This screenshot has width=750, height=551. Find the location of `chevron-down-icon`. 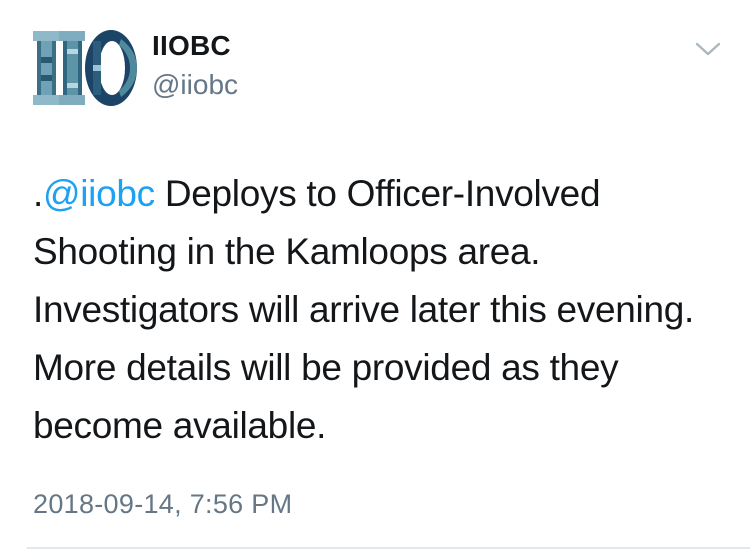

chevron-down-icon is located at coordinates (708, 49).